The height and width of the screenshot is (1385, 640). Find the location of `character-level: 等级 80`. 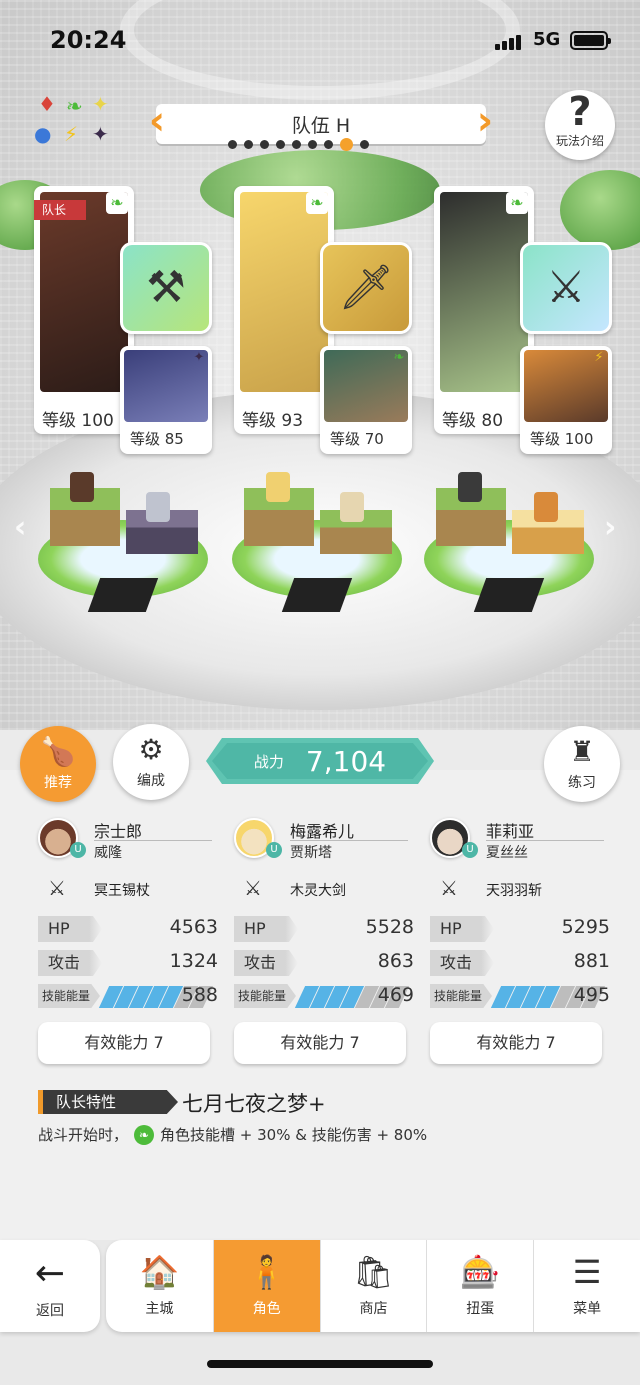

character-level: 等级 80 is located at coordinates (473, 421).